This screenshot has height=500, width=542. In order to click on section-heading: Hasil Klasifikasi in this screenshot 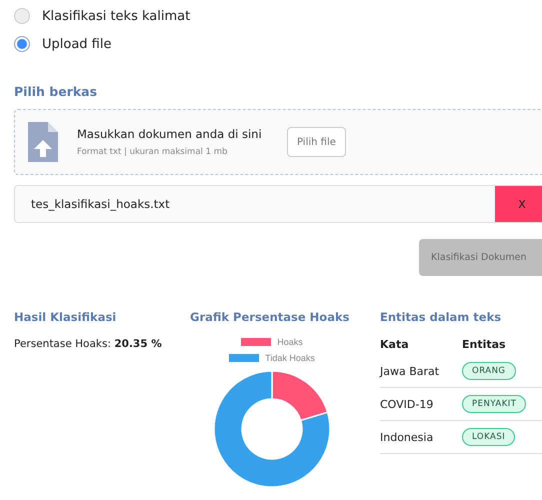, I will do `click(66, 317)`.